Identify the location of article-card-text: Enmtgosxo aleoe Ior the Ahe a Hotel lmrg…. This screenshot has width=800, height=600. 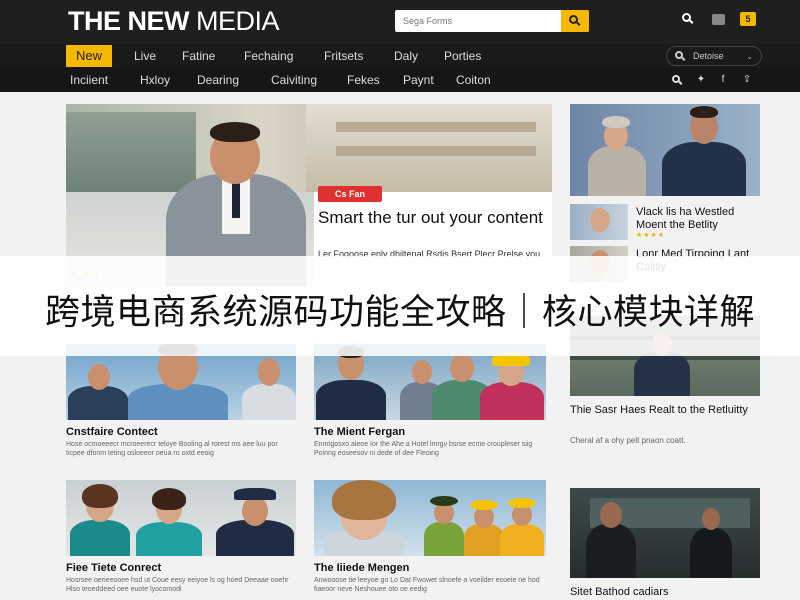
(423, 449).